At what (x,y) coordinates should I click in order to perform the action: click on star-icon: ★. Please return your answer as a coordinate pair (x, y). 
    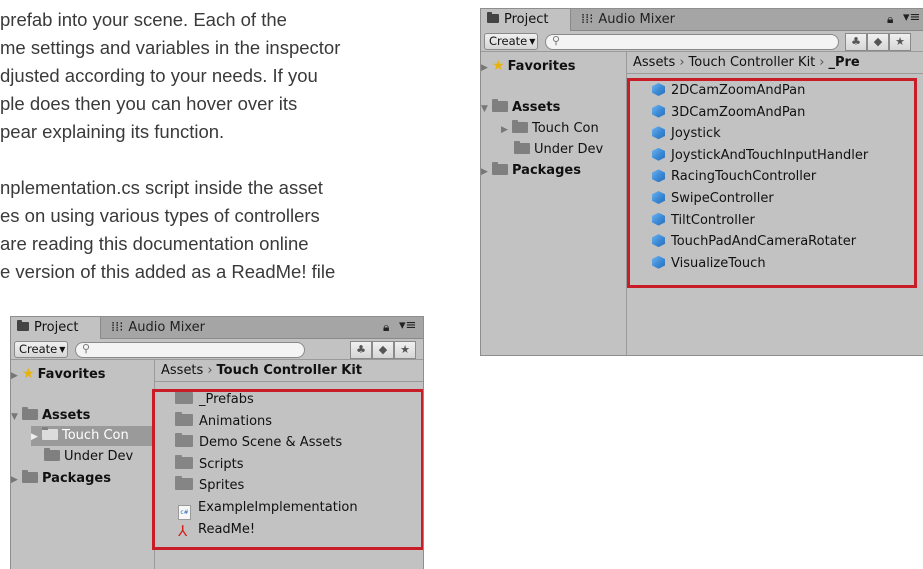
    Looking at the image, I should click on (405, 349).